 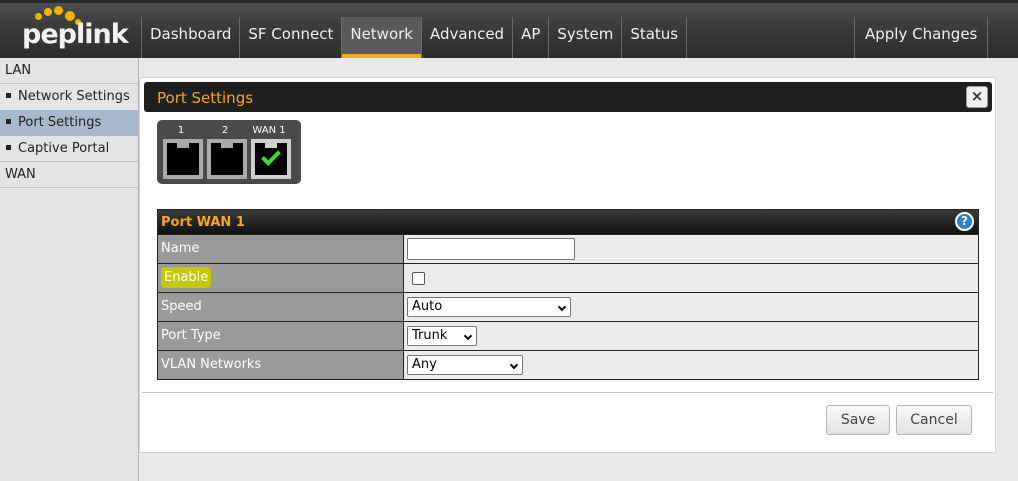 I want to click on nav-system: System, so click(x=584, y=37).